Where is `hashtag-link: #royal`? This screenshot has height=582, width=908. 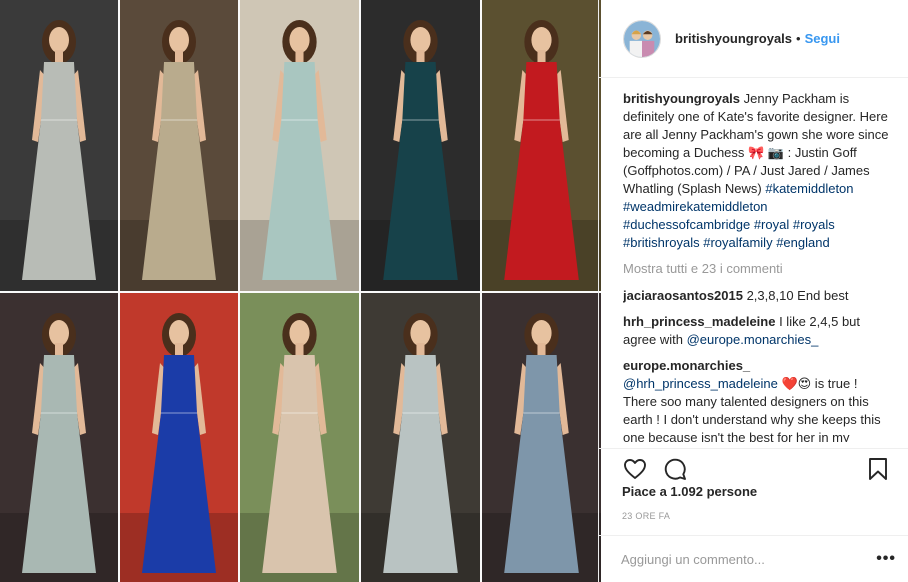
hashtag-link: #royal is located at coordinates (771, 224).